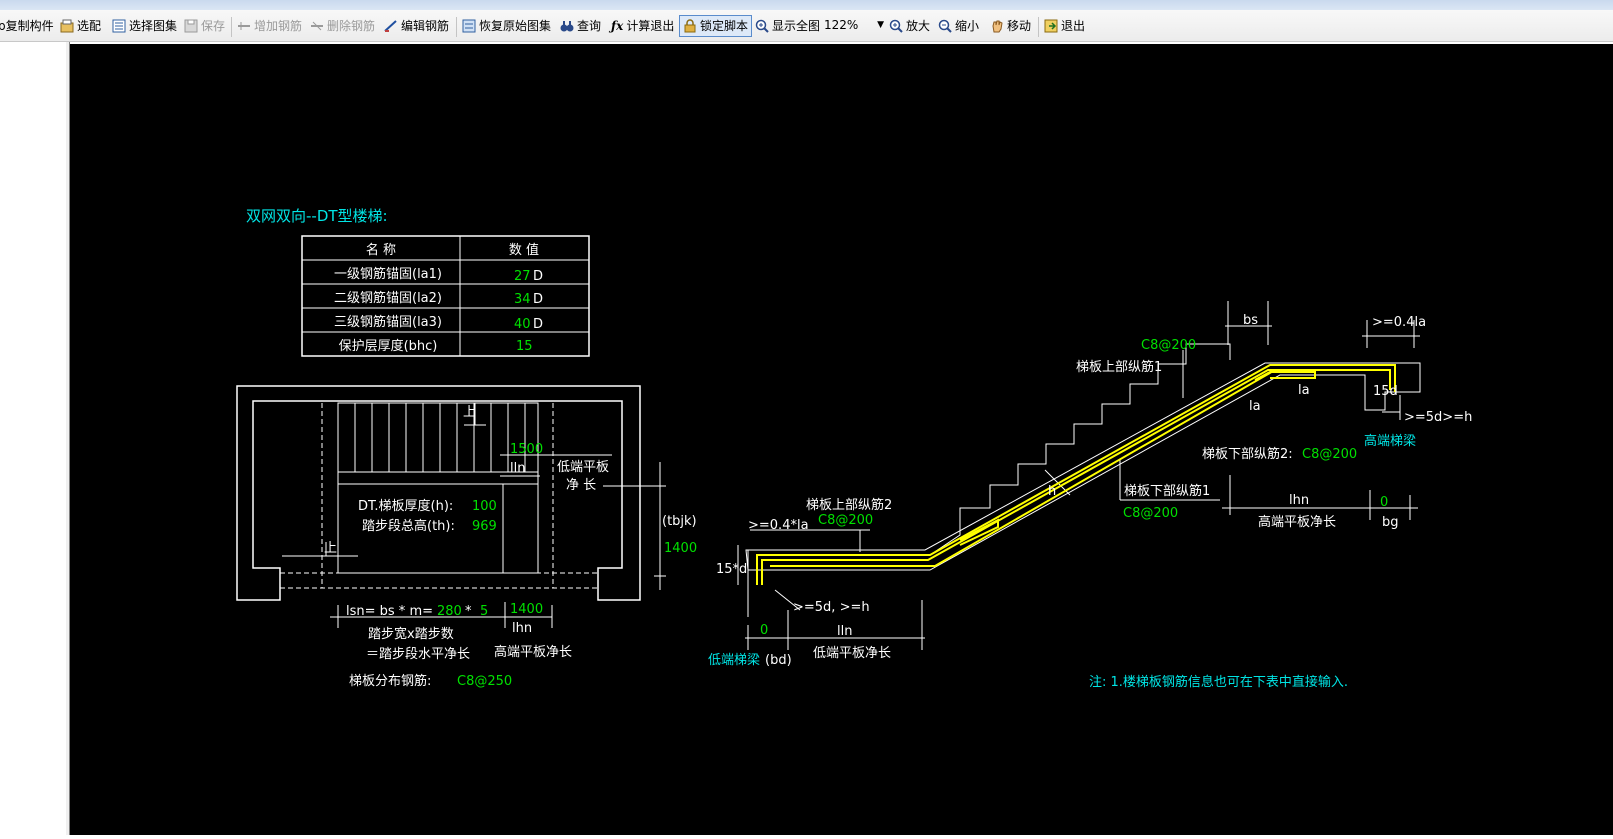 The width and height of the screenshot is (1613, 839). Describe the element at coordinates (1390, 441) in the screenshot. I see `high-beam-label: 高端梯梁` at that location.